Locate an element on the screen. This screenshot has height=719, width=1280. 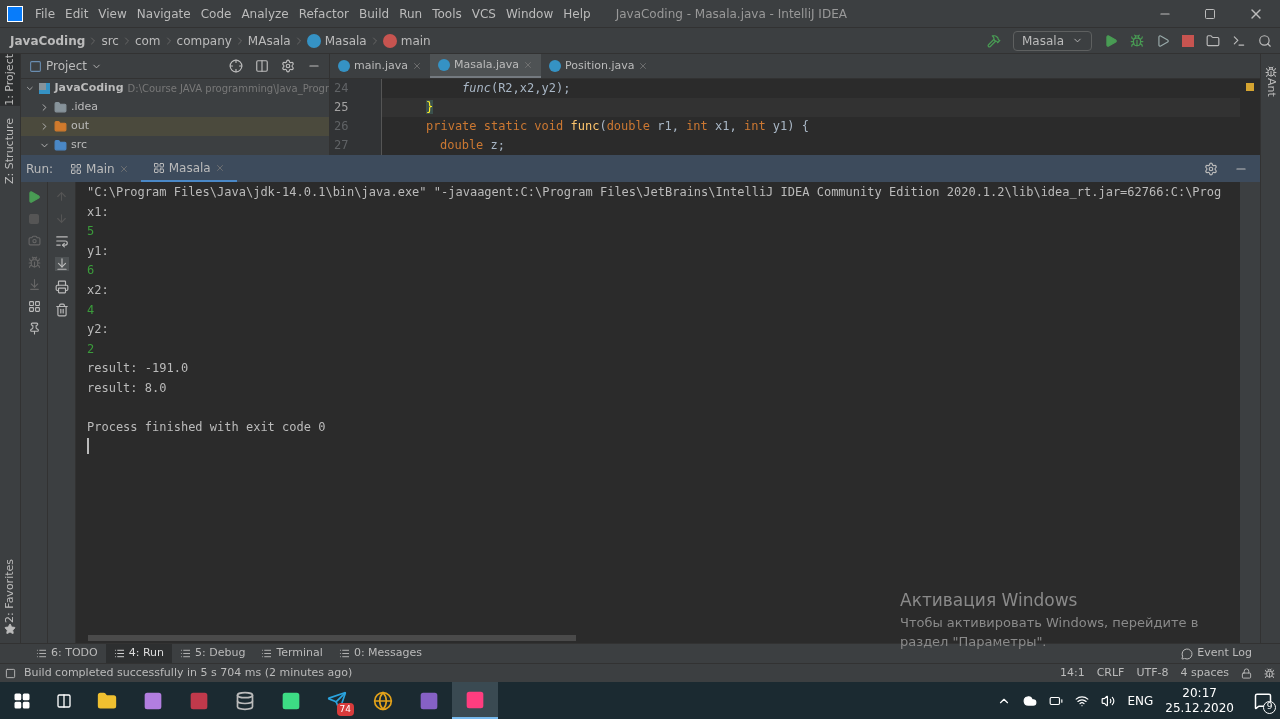
breadcrumb: com is located at coordinates (147, 40).